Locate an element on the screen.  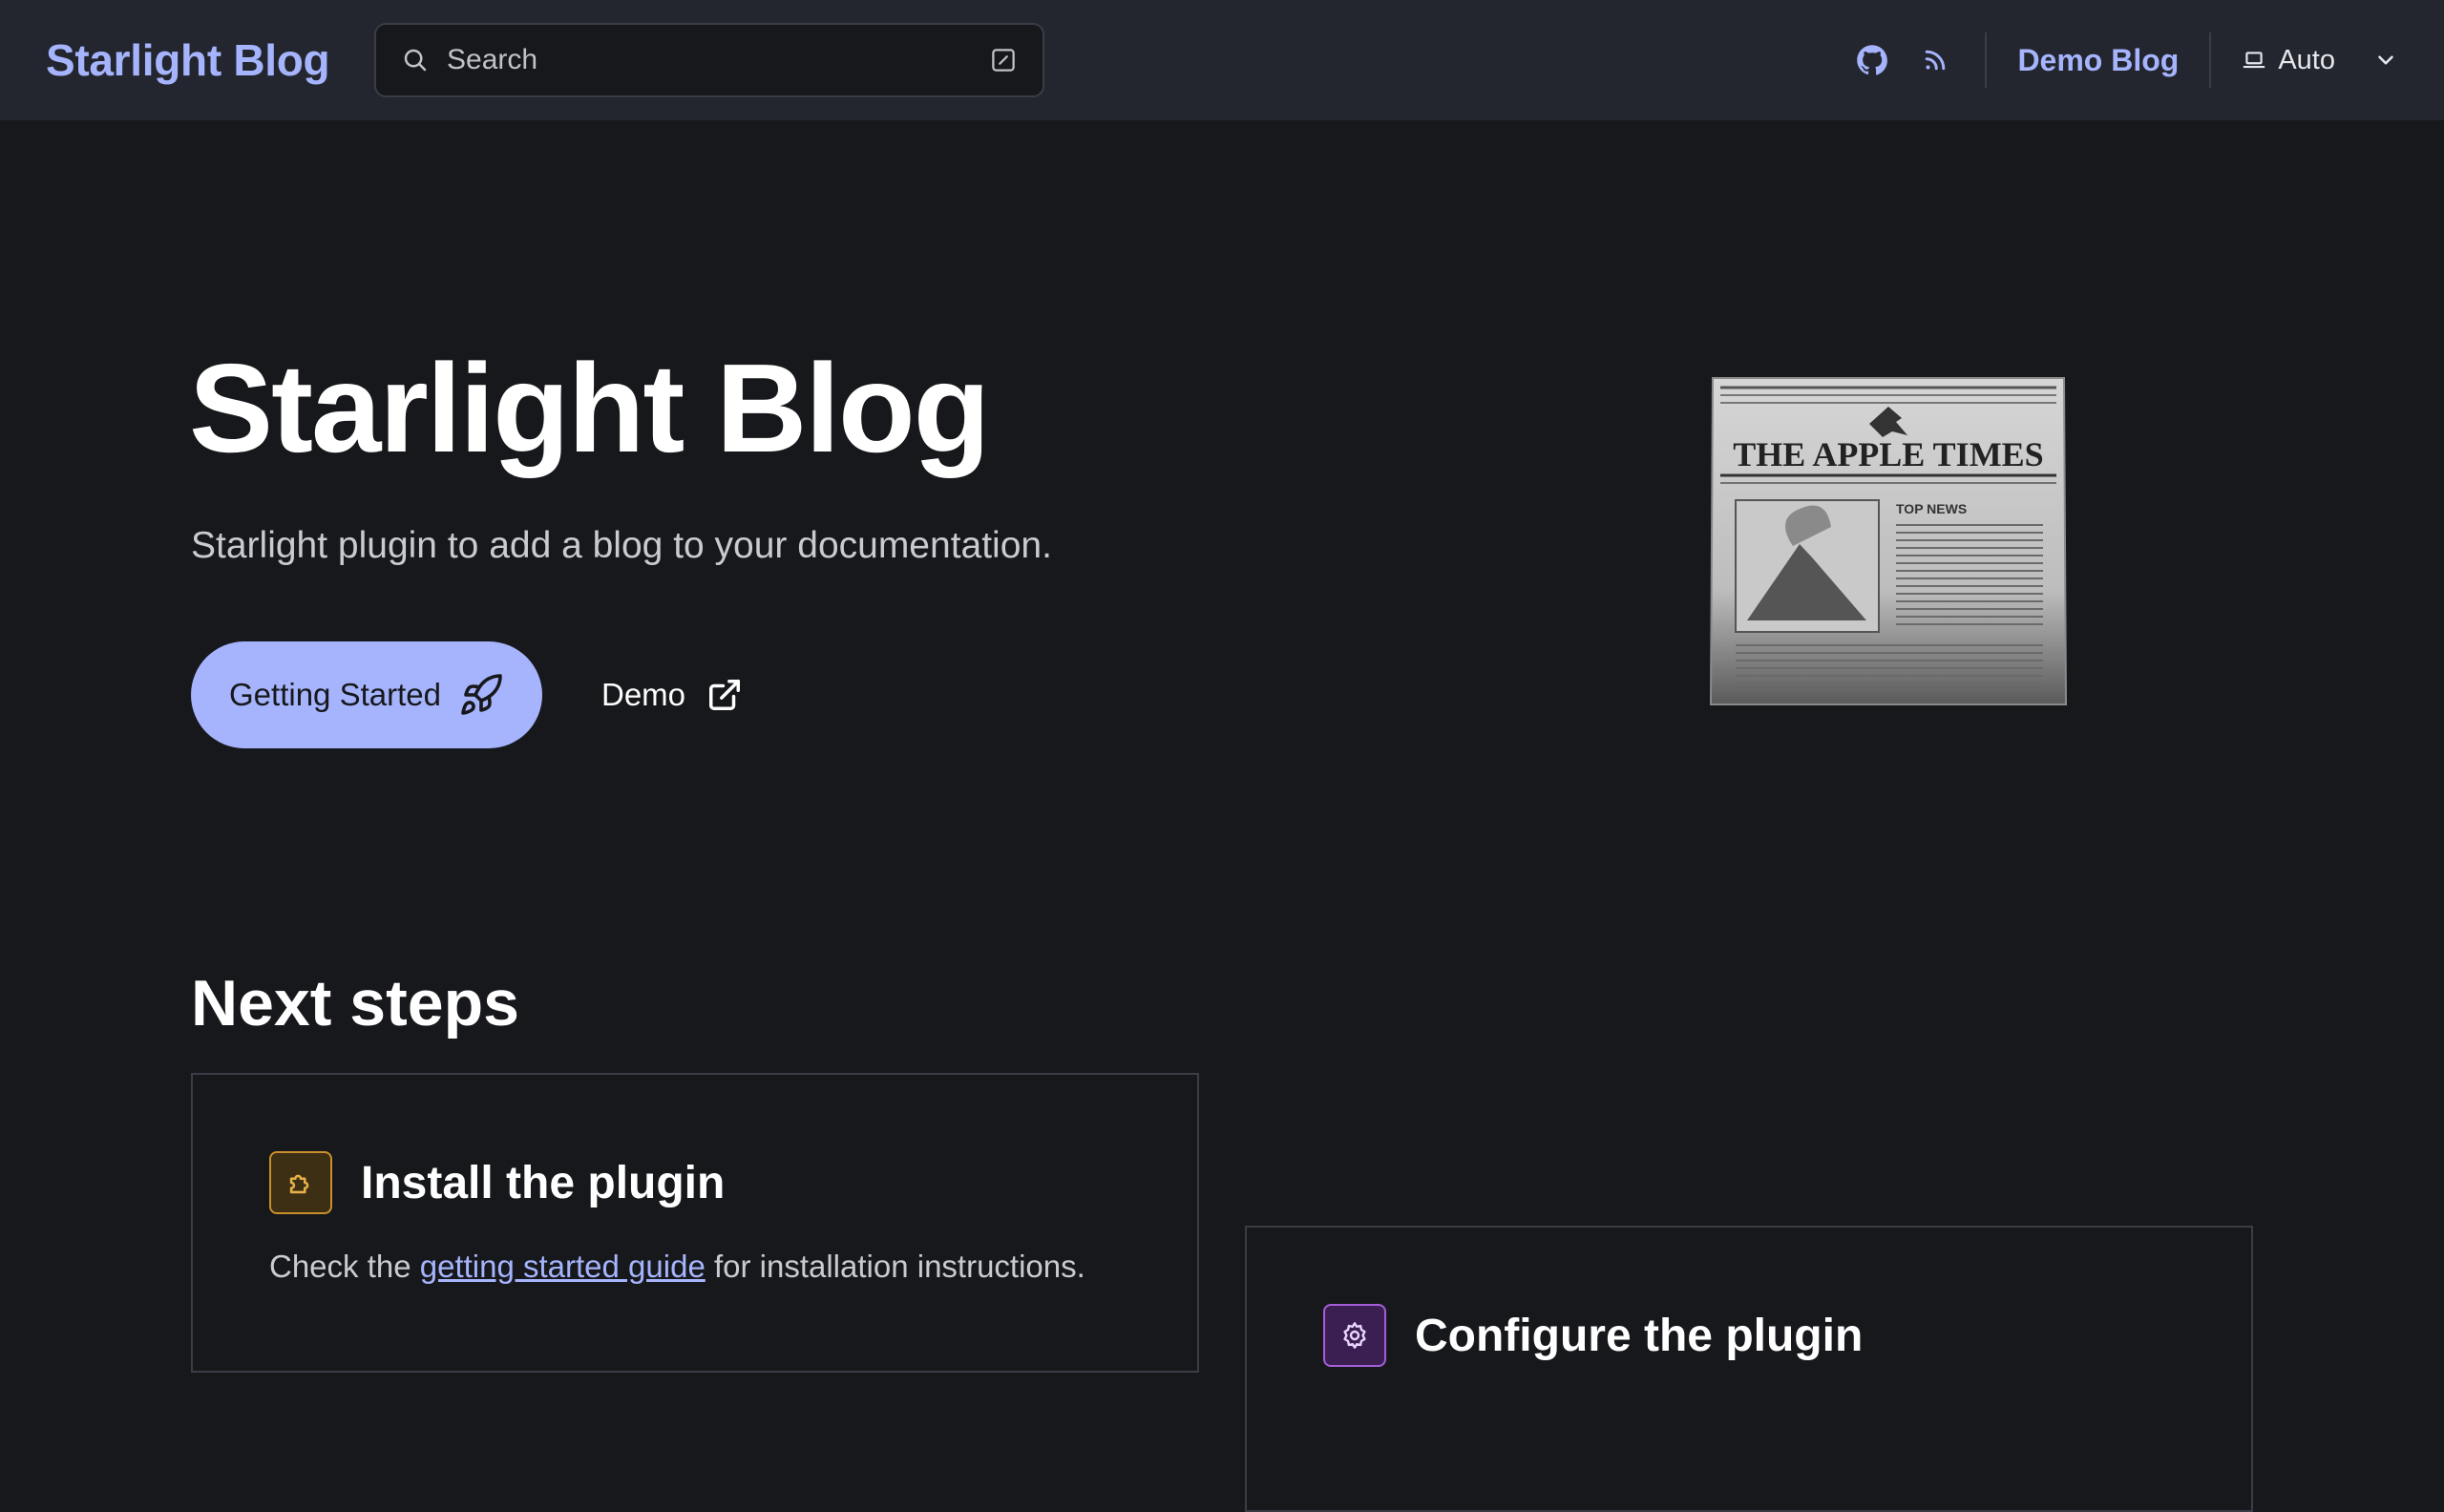
search-input: Search is located at coordinates (709, 60).